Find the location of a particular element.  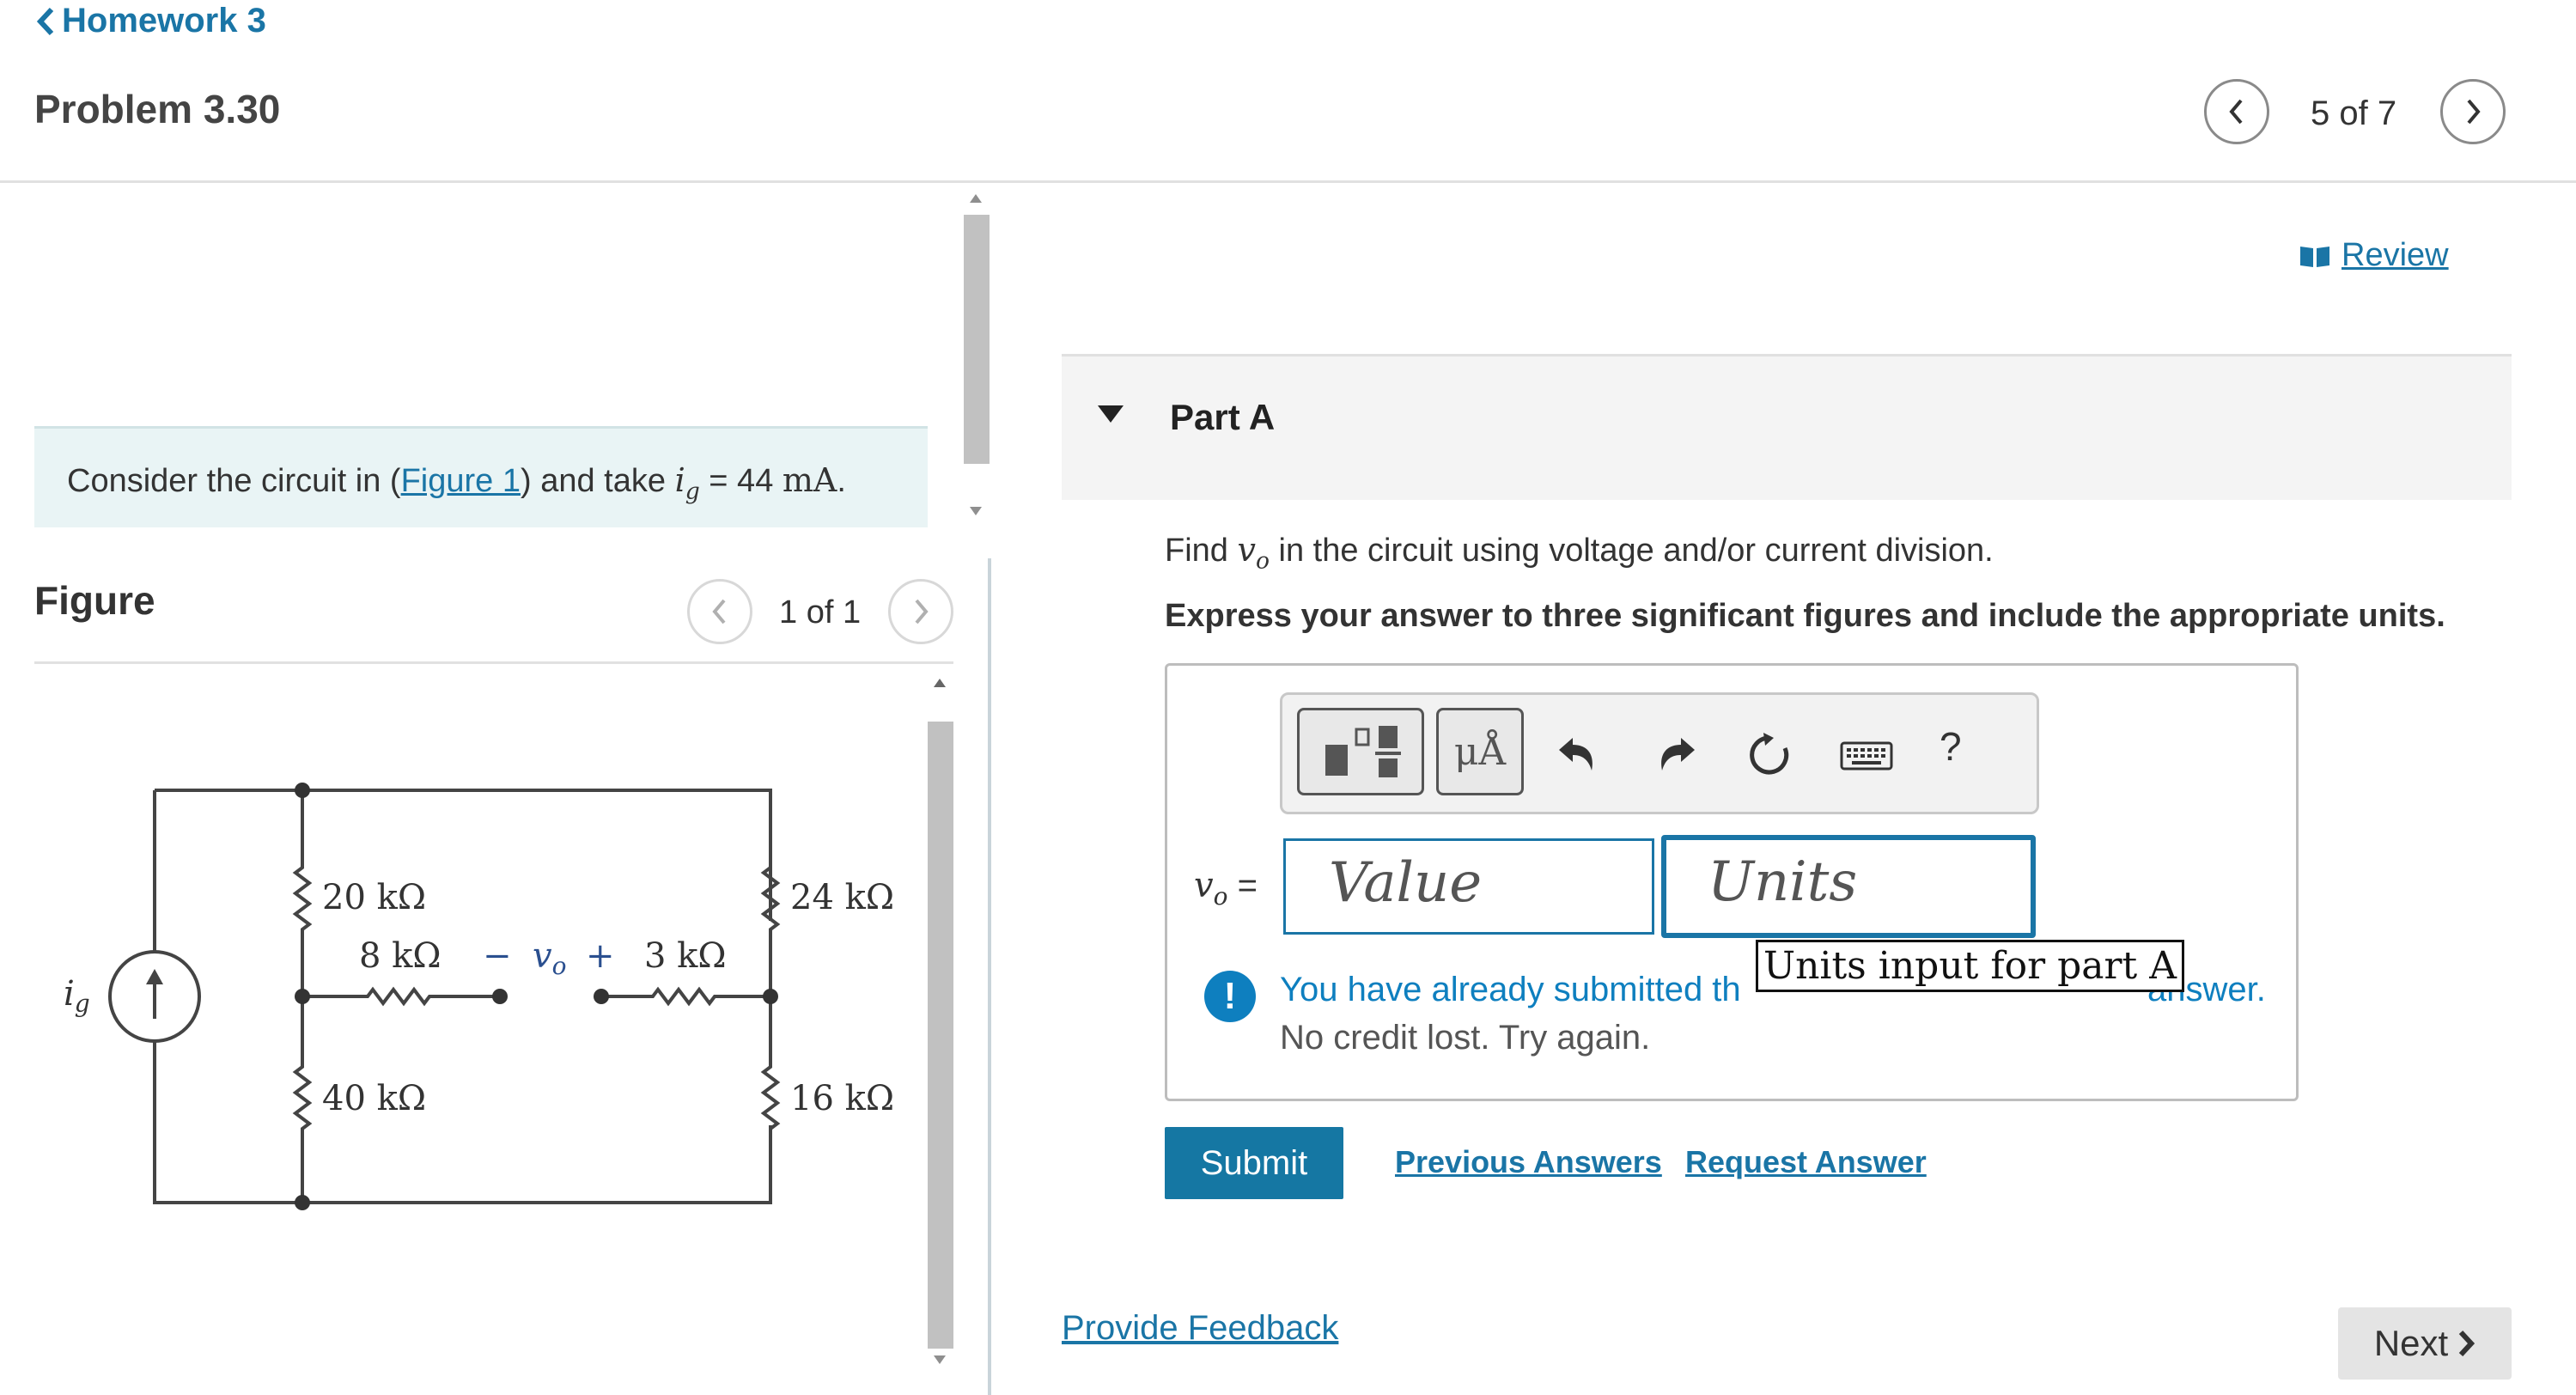

label-3k: 3 kΩ is located at coordinates (685, 956).